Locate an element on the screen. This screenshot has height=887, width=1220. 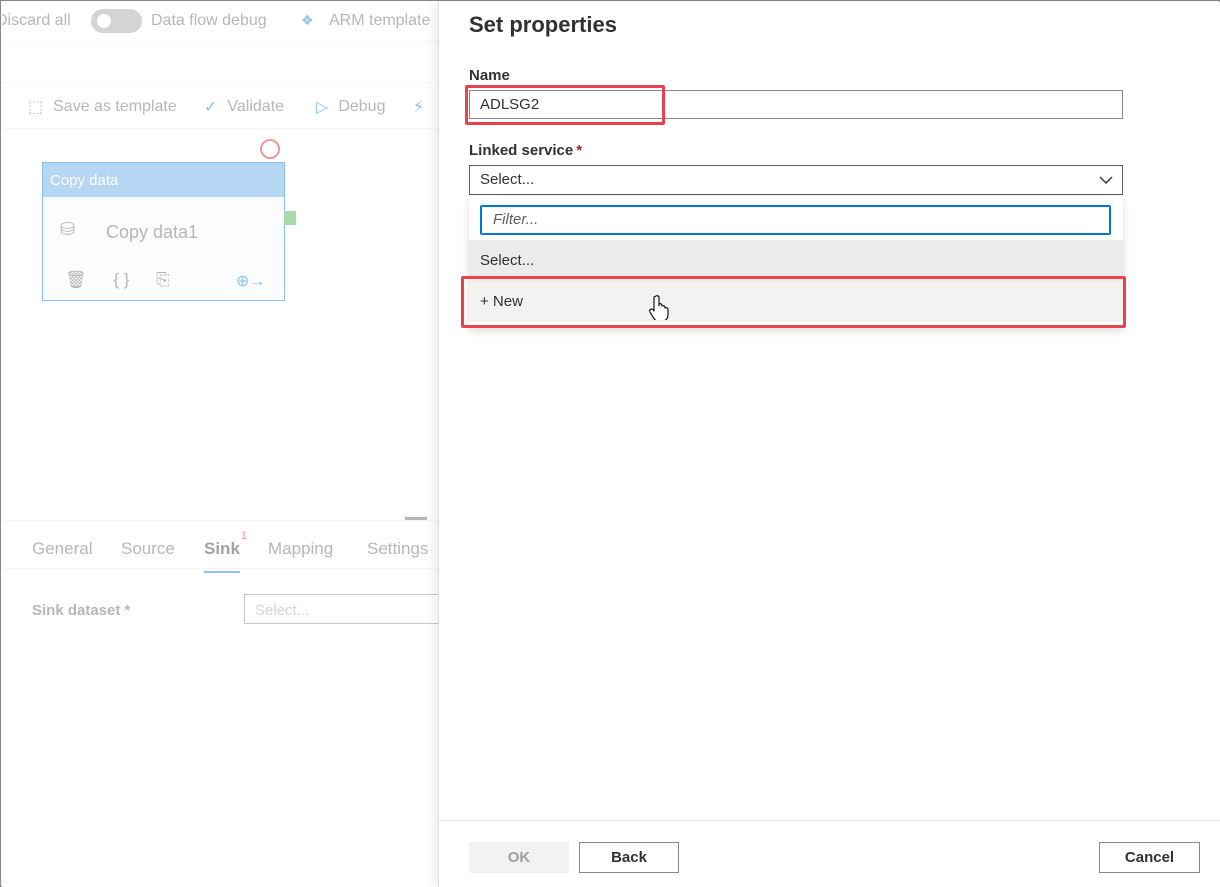
activity-header: Copy data is located at coordinates (163, 180).